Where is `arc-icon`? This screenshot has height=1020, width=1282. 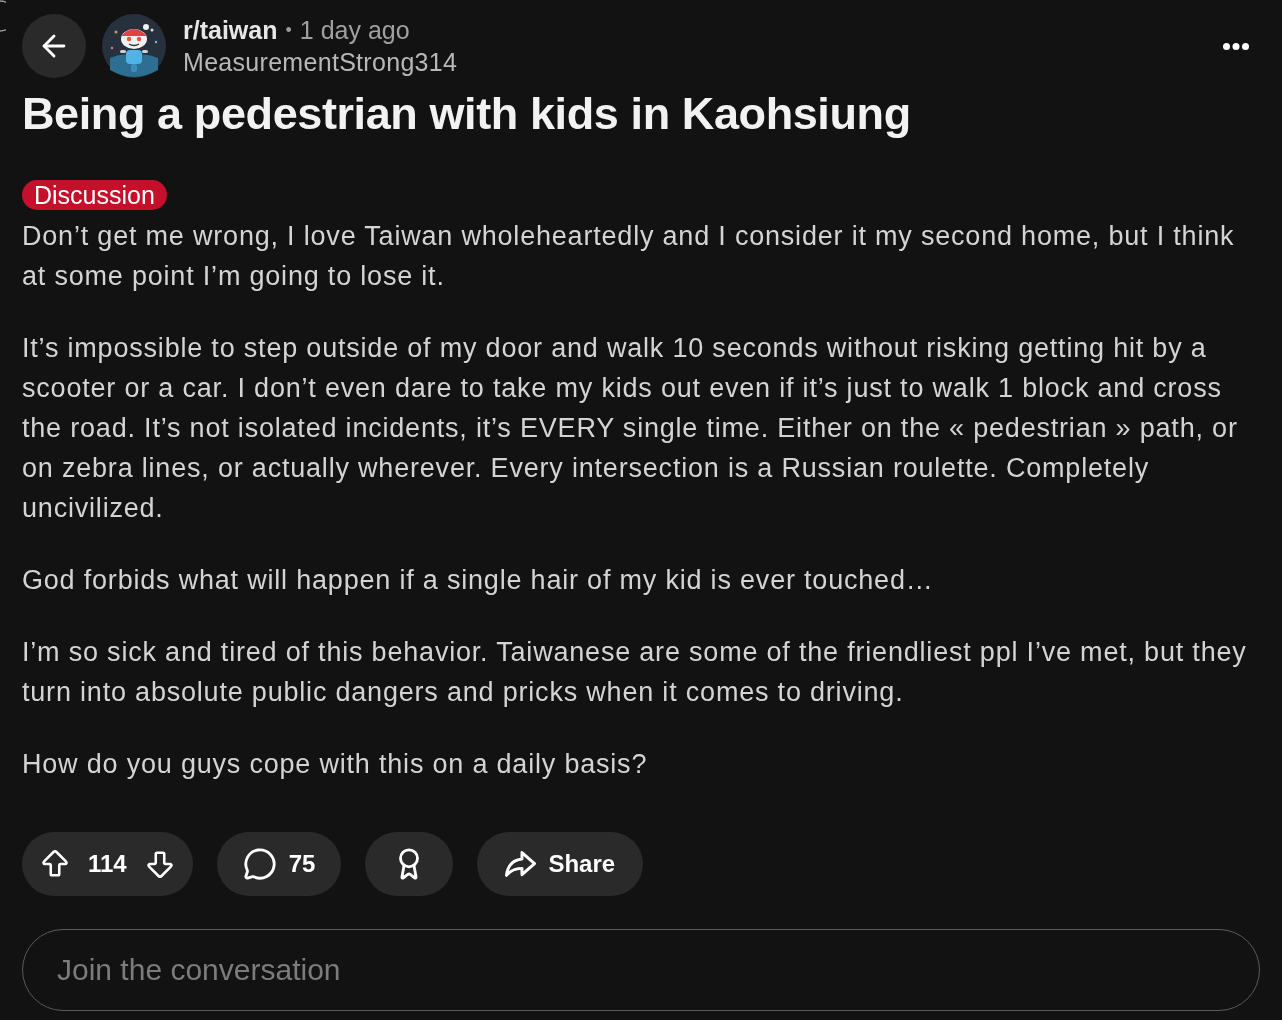 arc-icon is located at coordinates (3, 16).